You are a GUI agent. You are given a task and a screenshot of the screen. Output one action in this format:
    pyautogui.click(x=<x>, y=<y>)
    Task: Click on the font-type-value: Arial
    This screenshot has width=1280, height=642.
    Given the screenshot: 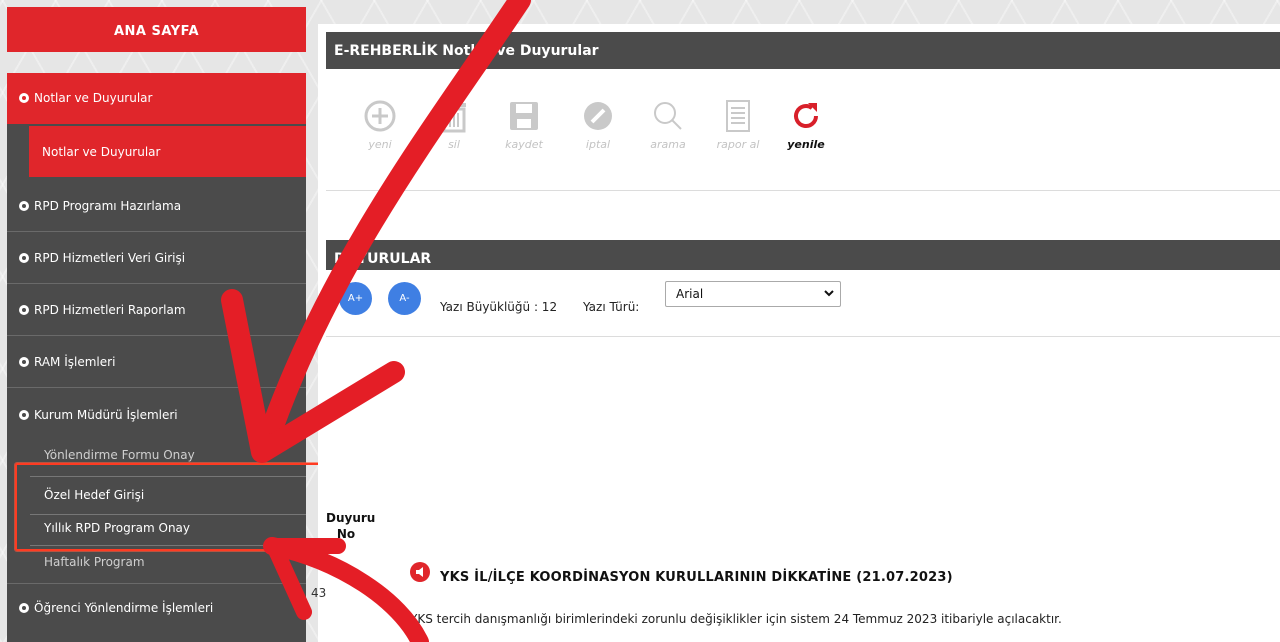 What is the action you would take?
    pyautogui.click(x=690, y=294)
    